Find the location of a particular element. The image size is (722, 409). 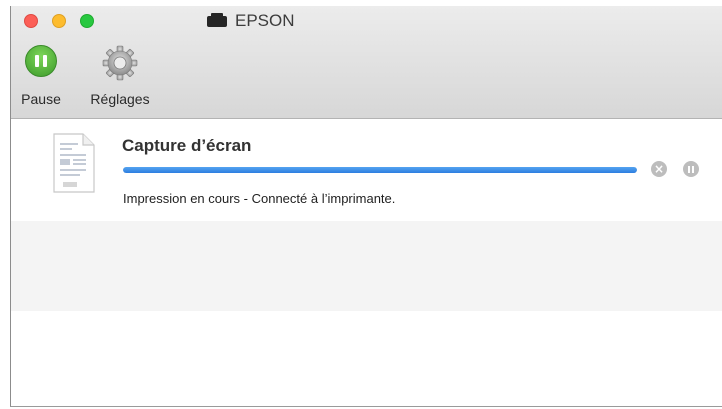

cancel-icon: × is located at coordinates (659, 169).